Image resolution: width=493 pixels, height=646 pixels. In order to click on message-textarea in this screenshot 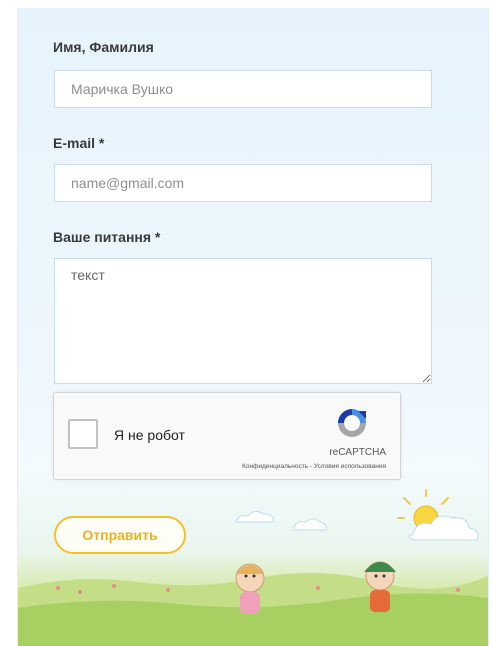, I will do `click(243, 321)`.